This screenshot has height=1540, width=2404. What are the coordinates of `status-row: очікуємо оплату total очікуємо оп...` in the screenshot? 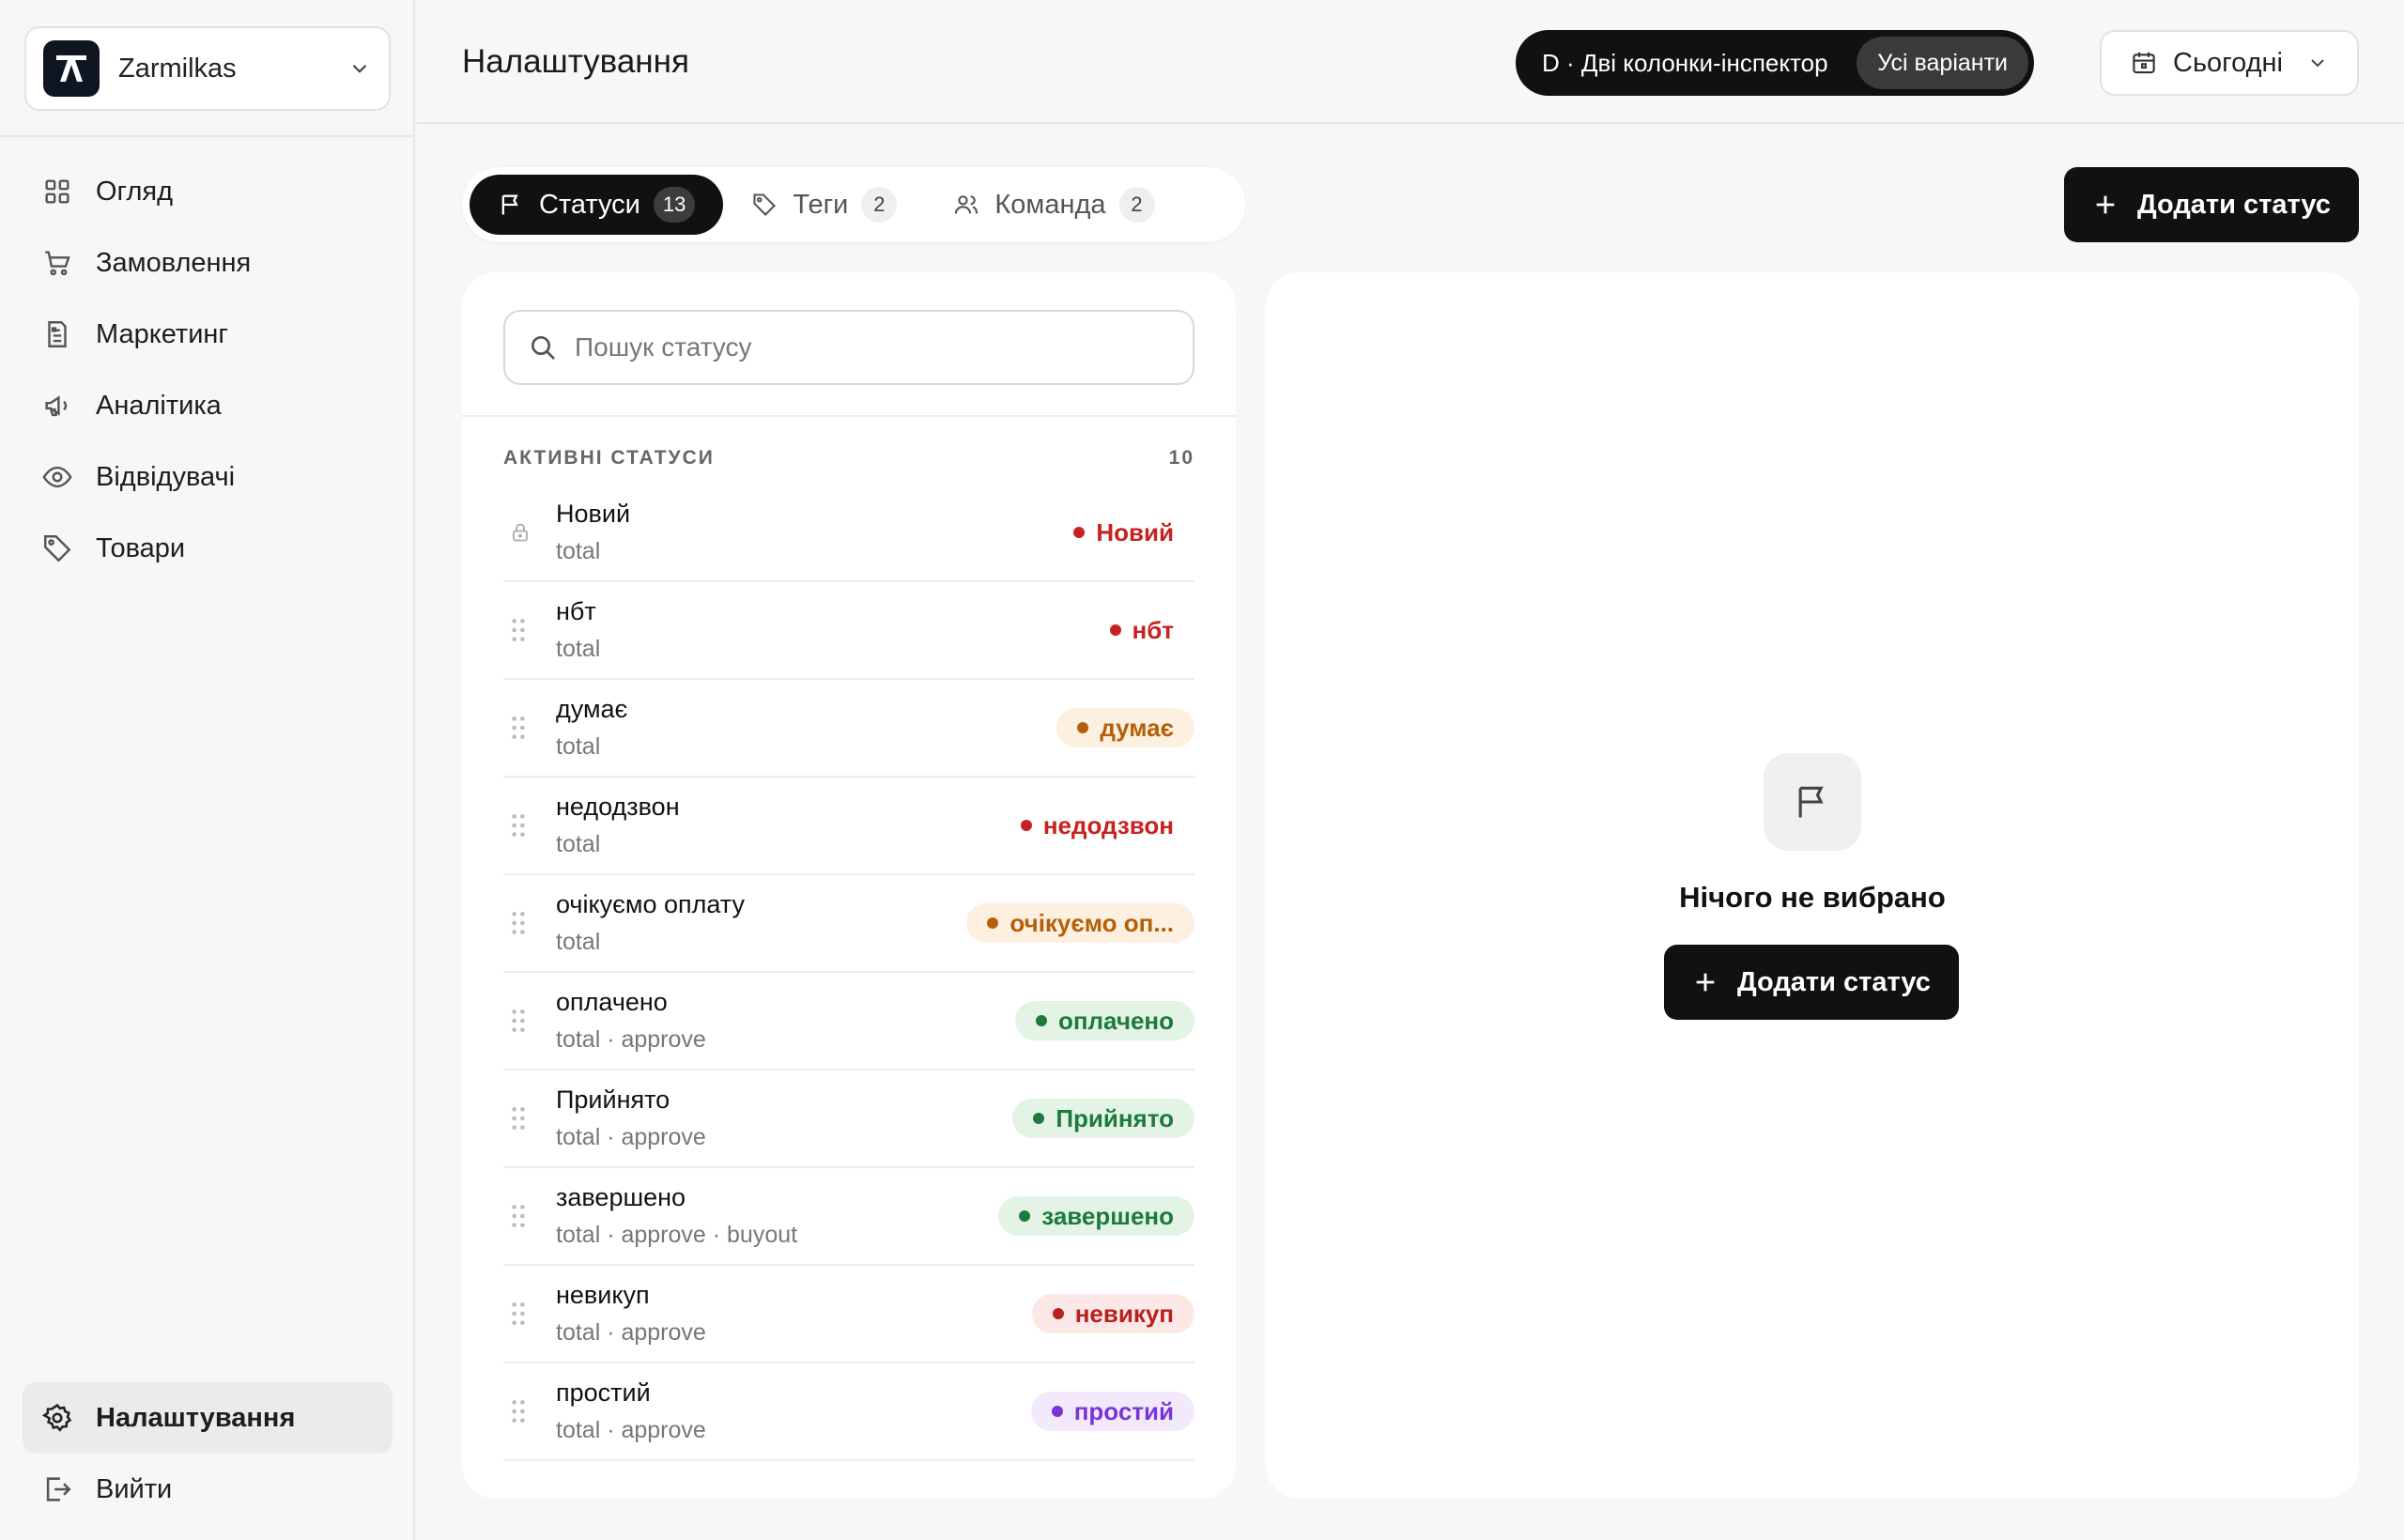 It's located at (848, 924).